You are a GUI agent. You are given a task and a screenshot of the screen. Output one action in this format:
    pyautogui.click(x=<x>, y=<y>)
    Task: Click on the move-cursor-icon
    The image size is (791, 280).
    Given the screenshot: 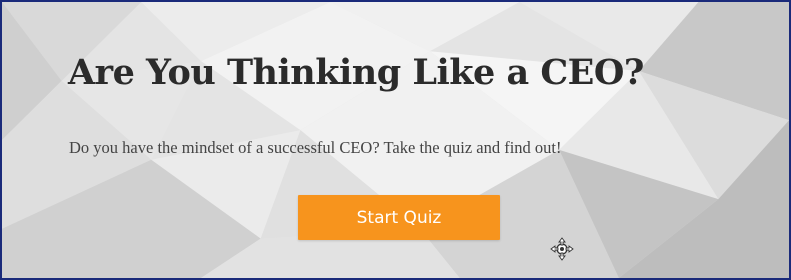 What is the action you would take?
    pyautogui.click(x=562, y=249)
    